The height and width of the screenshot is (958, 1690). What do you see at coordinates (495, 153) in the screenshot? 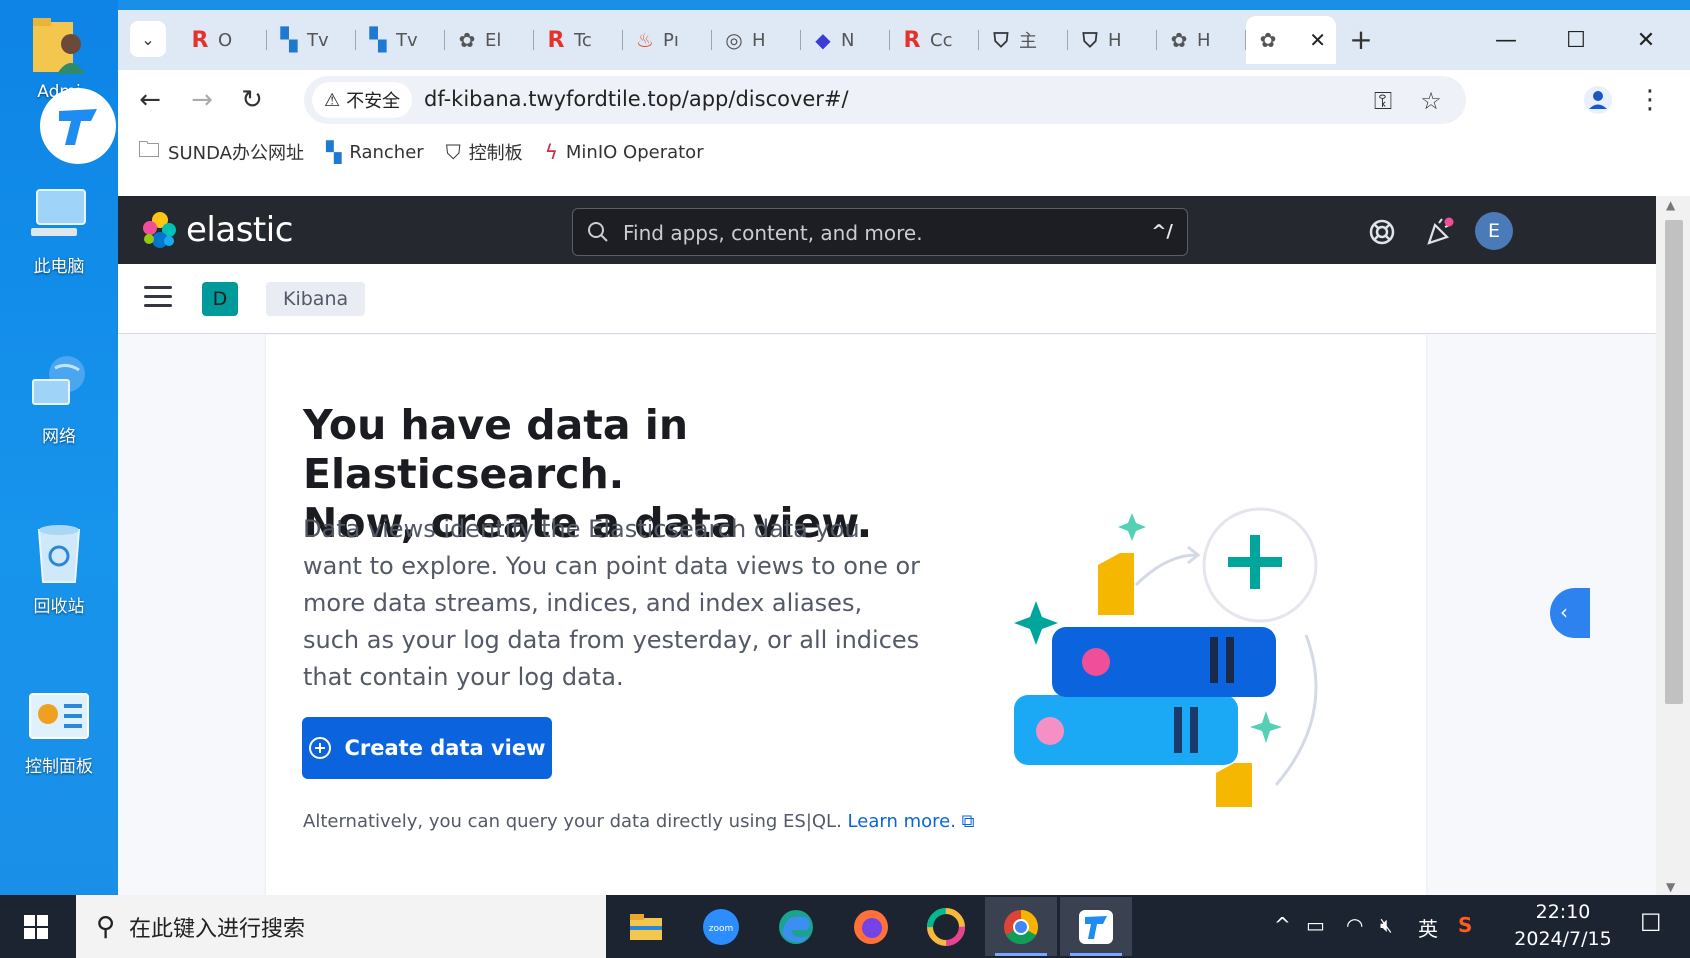
I see `bookmark-label: 控制板` at bounding box center [495, 153].